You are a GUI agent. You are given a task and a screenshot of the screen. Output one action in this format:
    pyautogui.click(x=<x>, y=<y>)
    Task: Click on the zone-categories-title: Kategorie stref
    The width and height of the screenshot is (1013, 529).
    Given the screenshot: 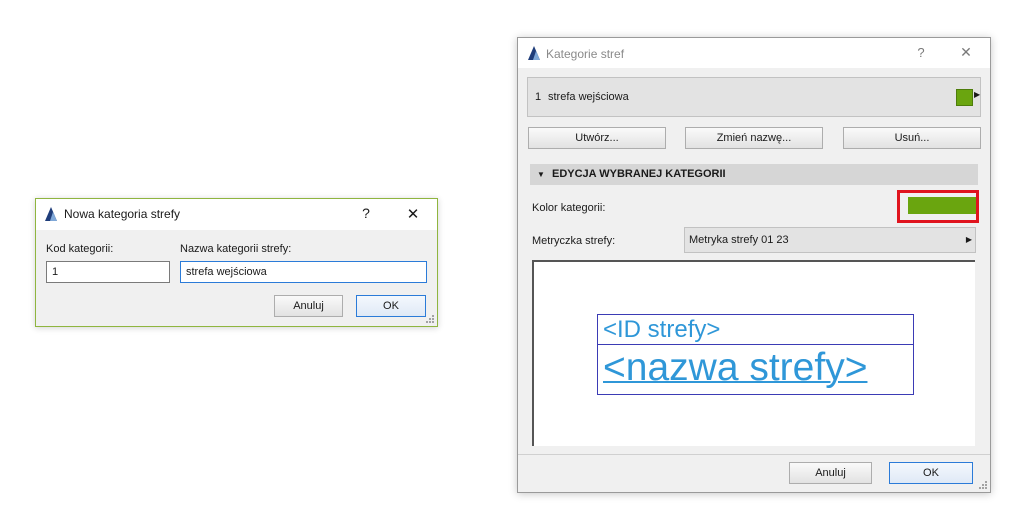 What is the action you would take?
    pyautogui.click(x=585, y=54)
    